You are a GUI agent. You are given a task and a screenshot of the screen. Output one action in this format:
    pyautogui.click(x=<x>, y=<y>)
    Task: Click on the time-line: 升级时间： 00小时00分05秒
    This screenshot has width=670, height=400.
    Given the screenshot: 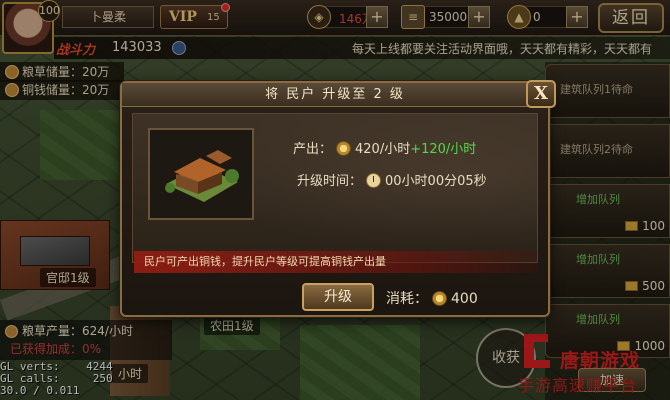 What is the action you would take?
    pyautogui.click(x=392, y=179)
    